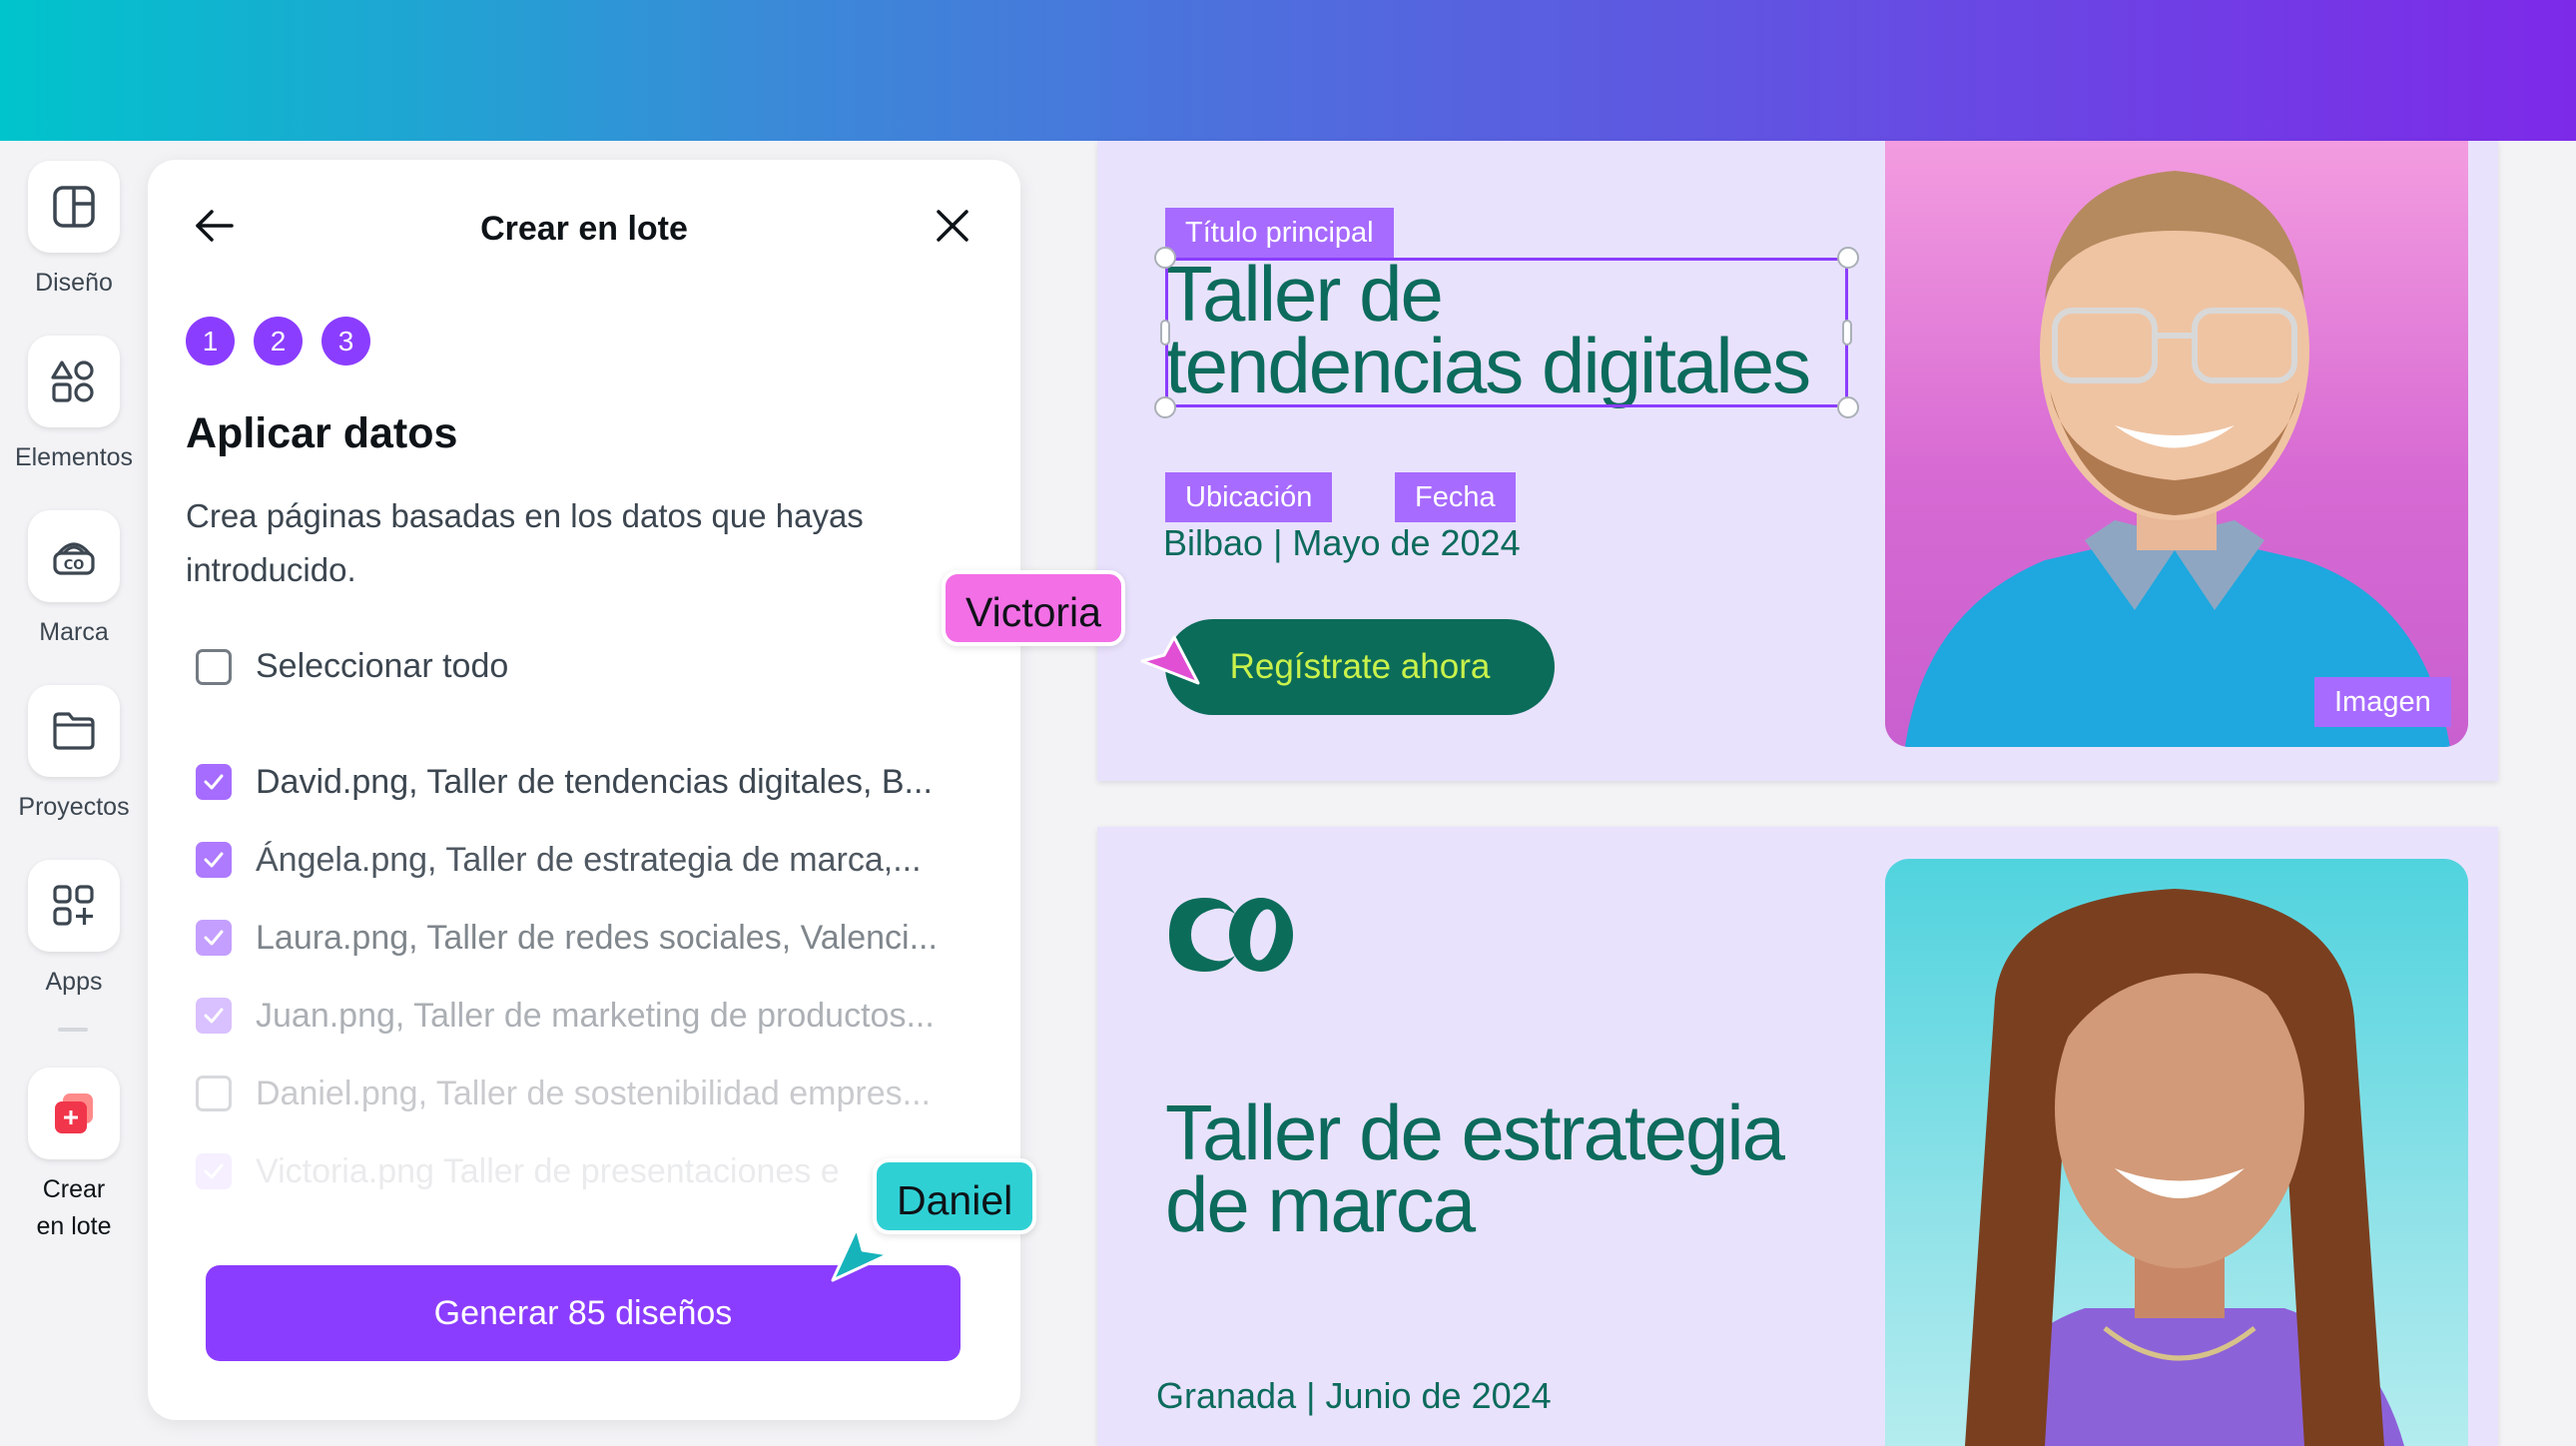  Describe the element at coordinates (74, 982) in the screenshot. I see `rail-label: Apps` at that location.